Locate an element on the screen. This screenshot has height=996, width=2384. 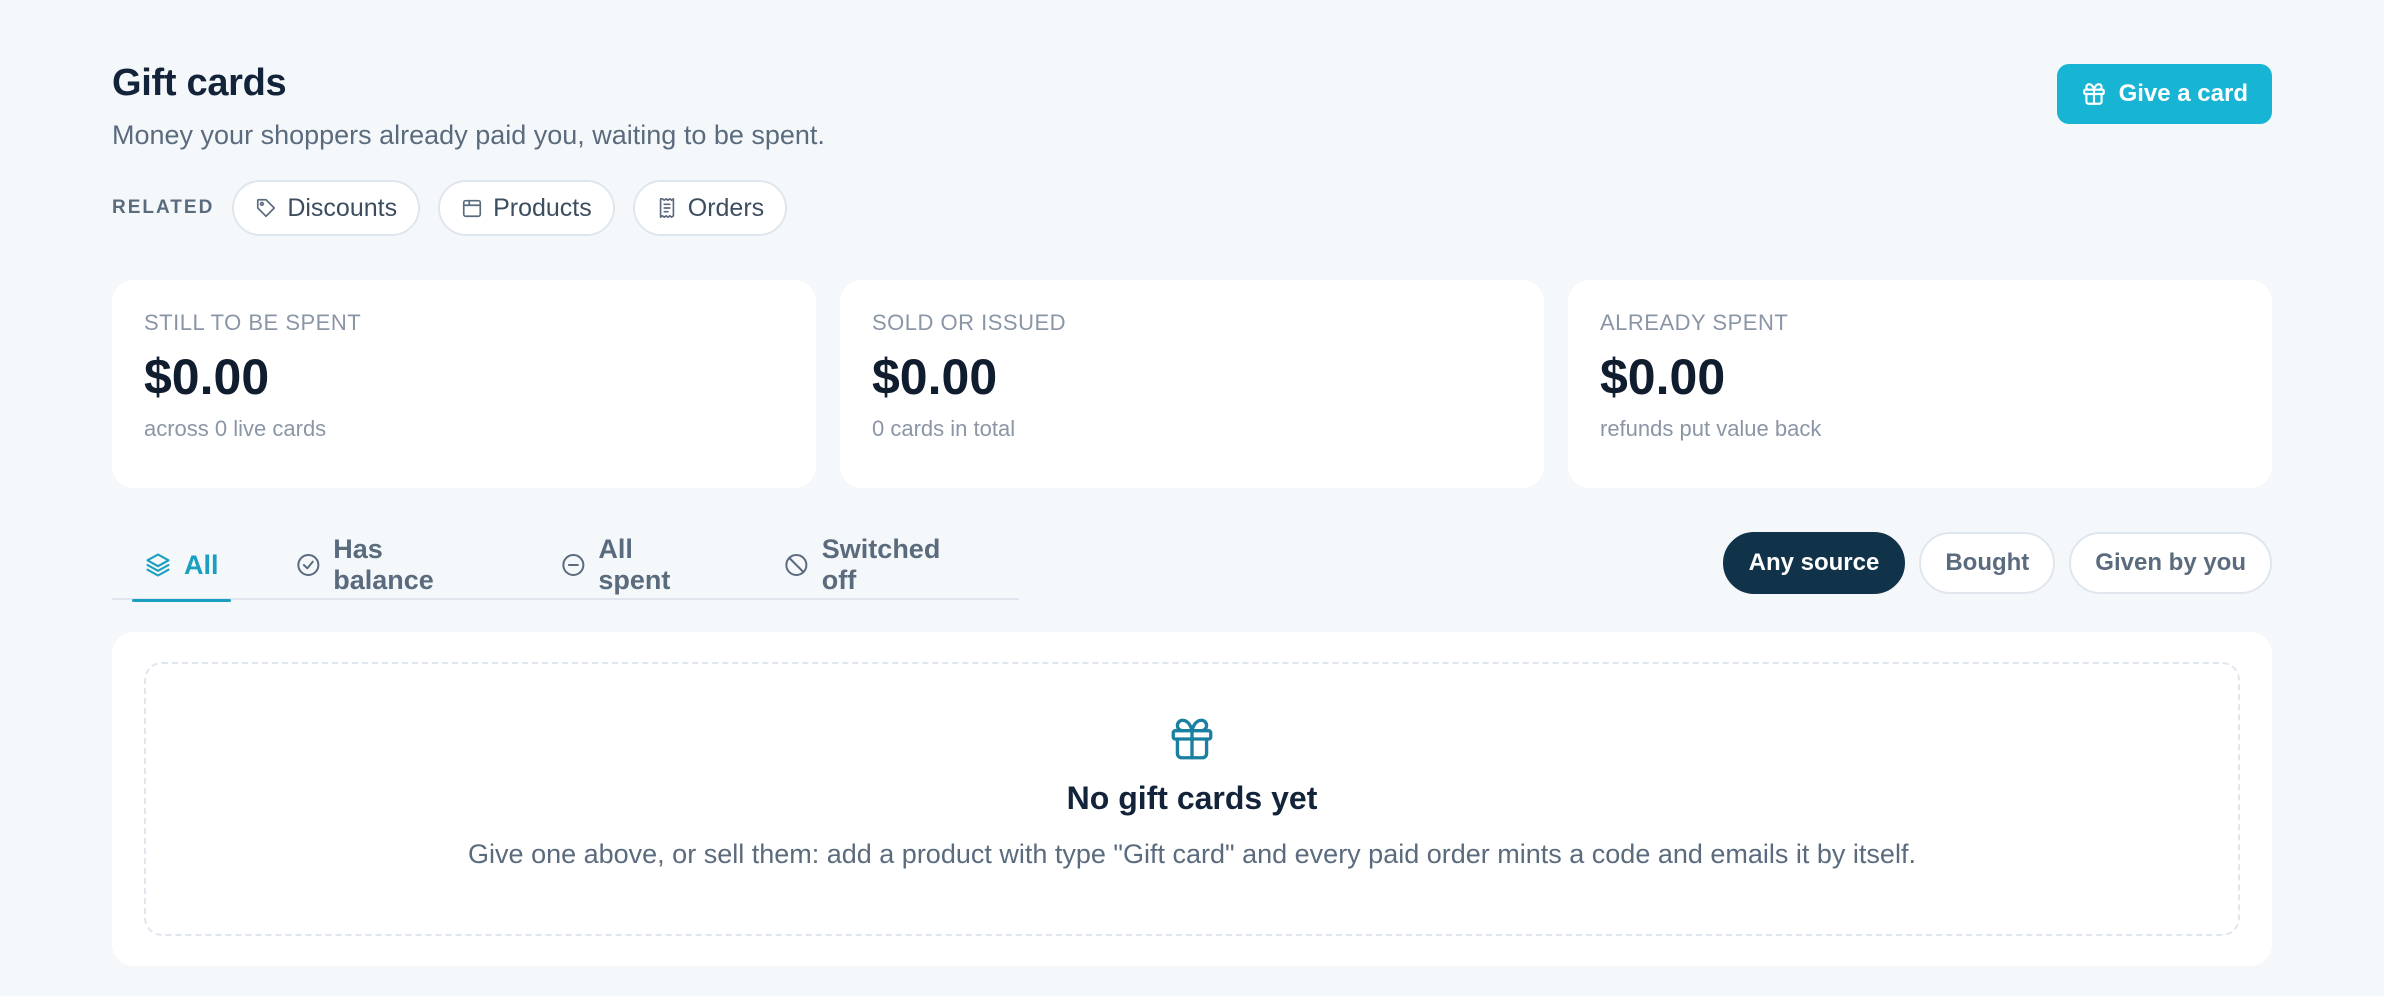
related-link-orders: Orders is located at coordinates (710, 208).